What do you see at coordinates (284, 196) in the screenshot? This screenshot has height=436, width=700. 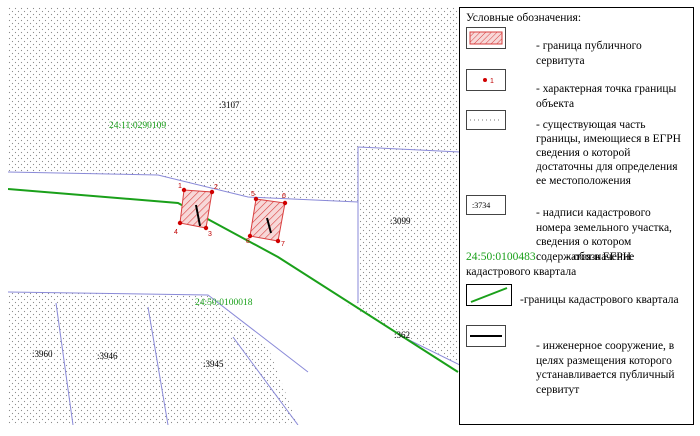 I see `point-6-label: 6` at bounding box center [284, 196].